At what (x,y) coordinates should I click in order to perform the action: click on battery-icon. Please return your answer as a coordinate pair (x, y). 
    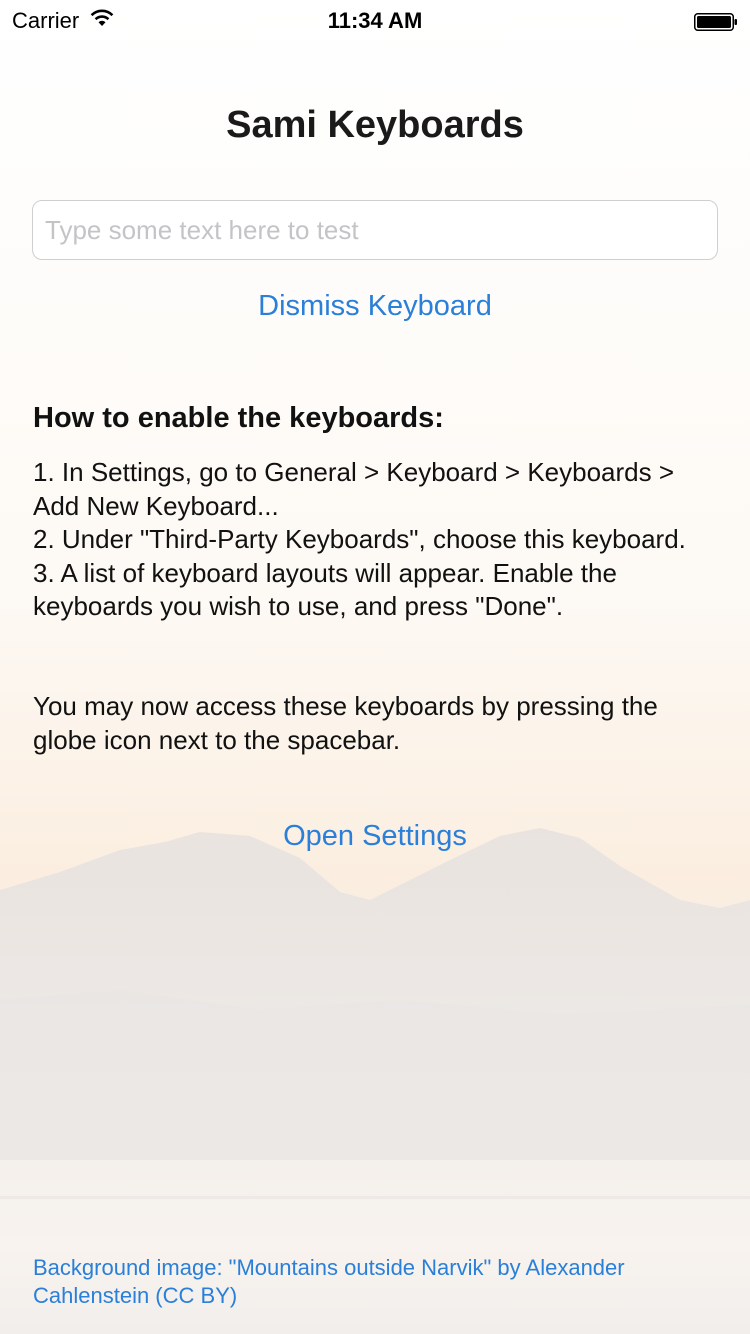
    Looking at the image, I should click on (716, 21).